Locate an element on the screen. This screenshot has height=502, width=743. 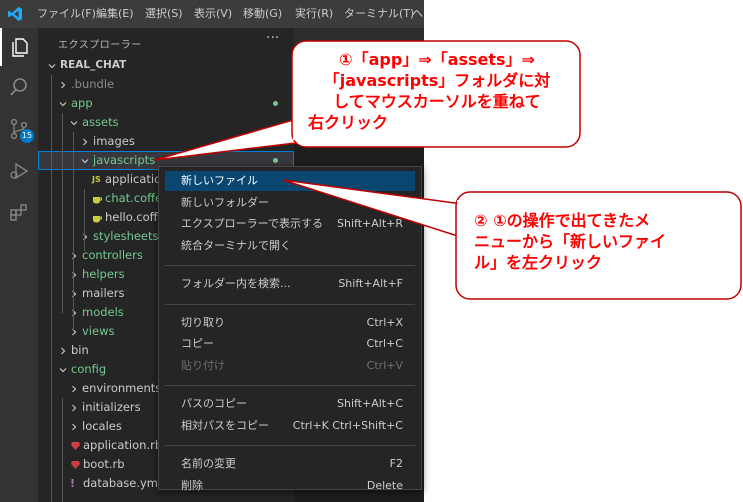
callout-two-text: ② ①の操作で出てきたメ ニューから「新しいファイ ル」を左クリック is located at coordinates (570, 241).